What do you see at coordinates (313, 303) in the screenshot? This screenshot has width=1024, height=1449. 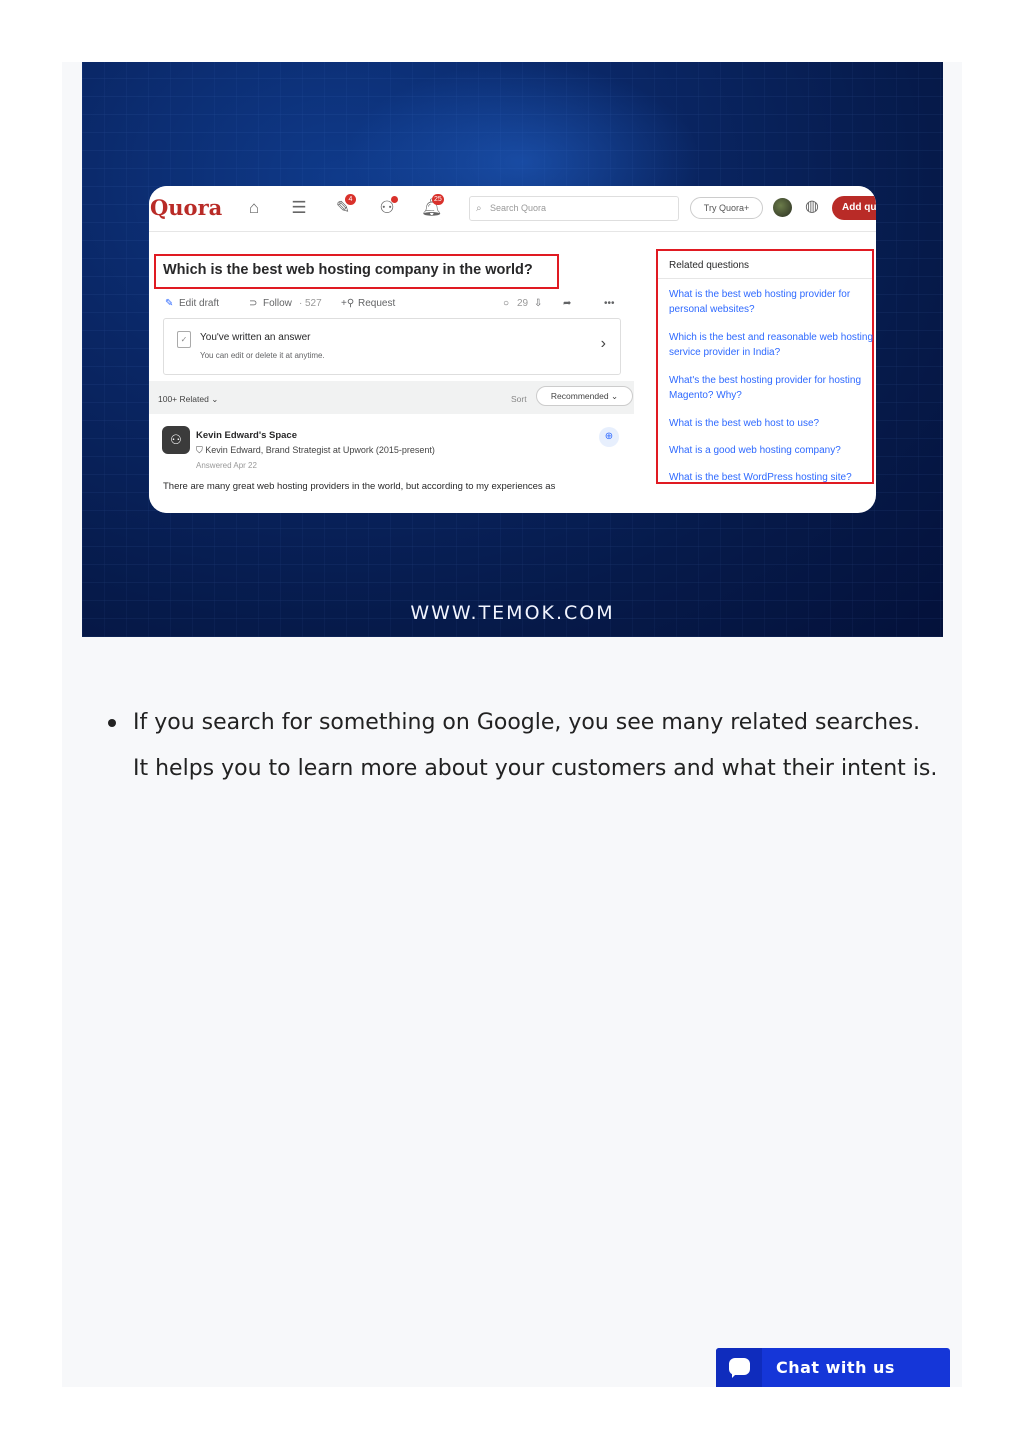 I see `follow-count: 527` at bounding box center [313, 303].